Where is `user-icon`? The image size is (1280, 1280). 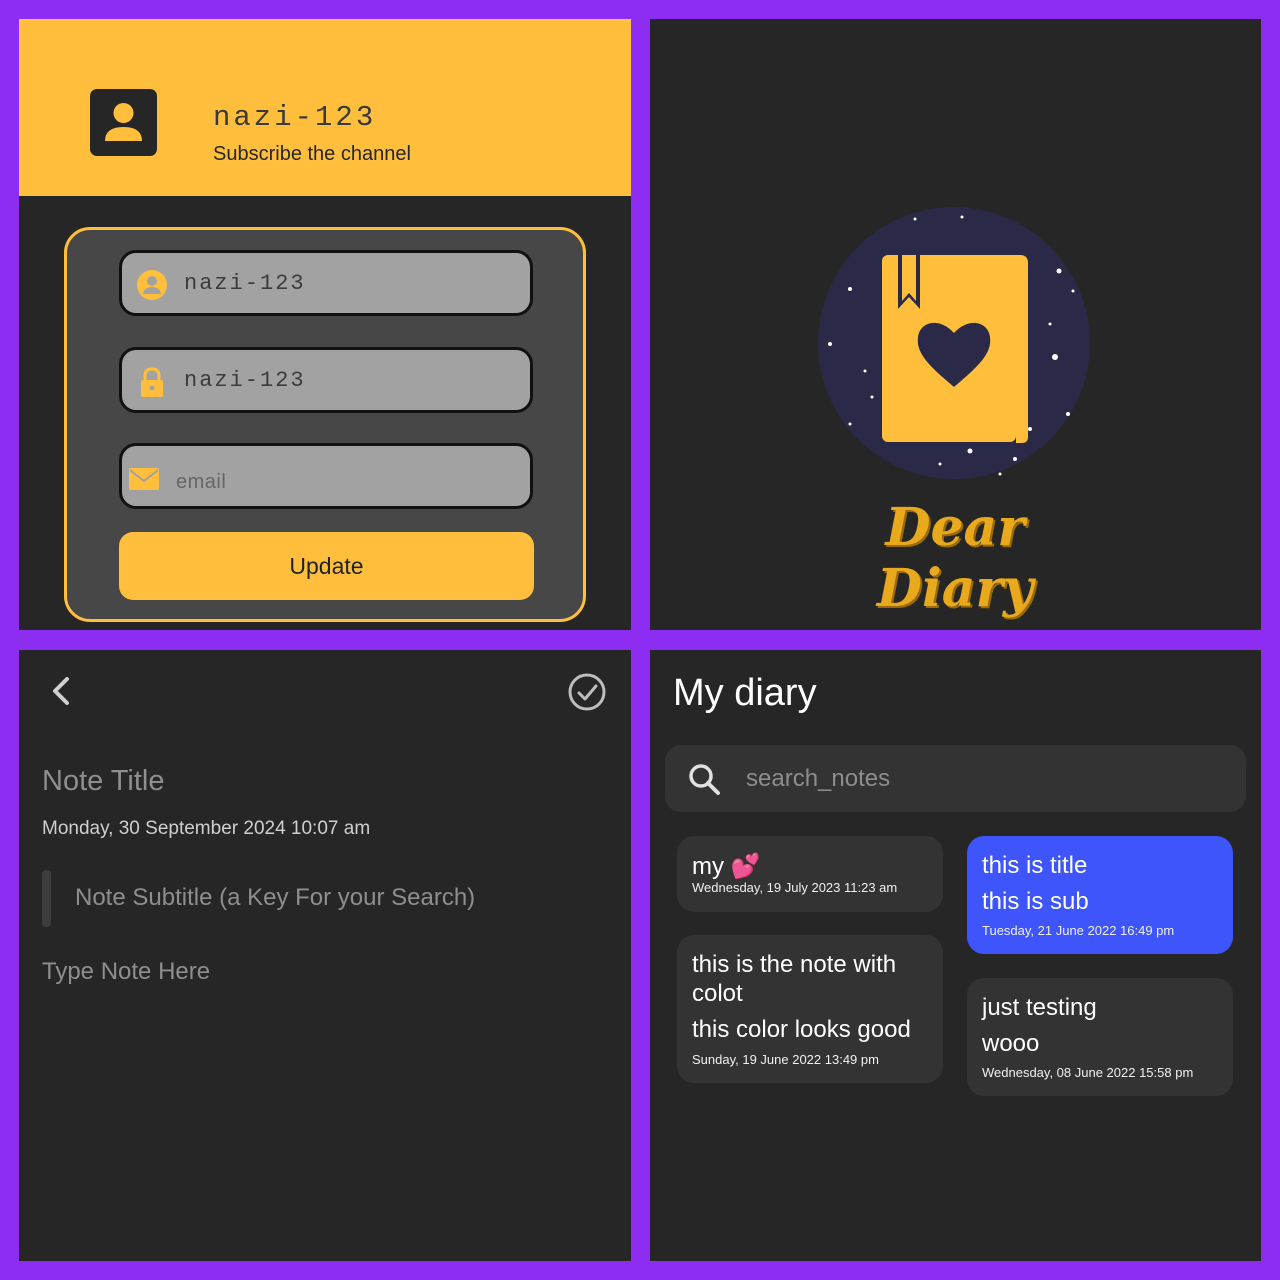 user-icon is located at coordinates (152, 285).